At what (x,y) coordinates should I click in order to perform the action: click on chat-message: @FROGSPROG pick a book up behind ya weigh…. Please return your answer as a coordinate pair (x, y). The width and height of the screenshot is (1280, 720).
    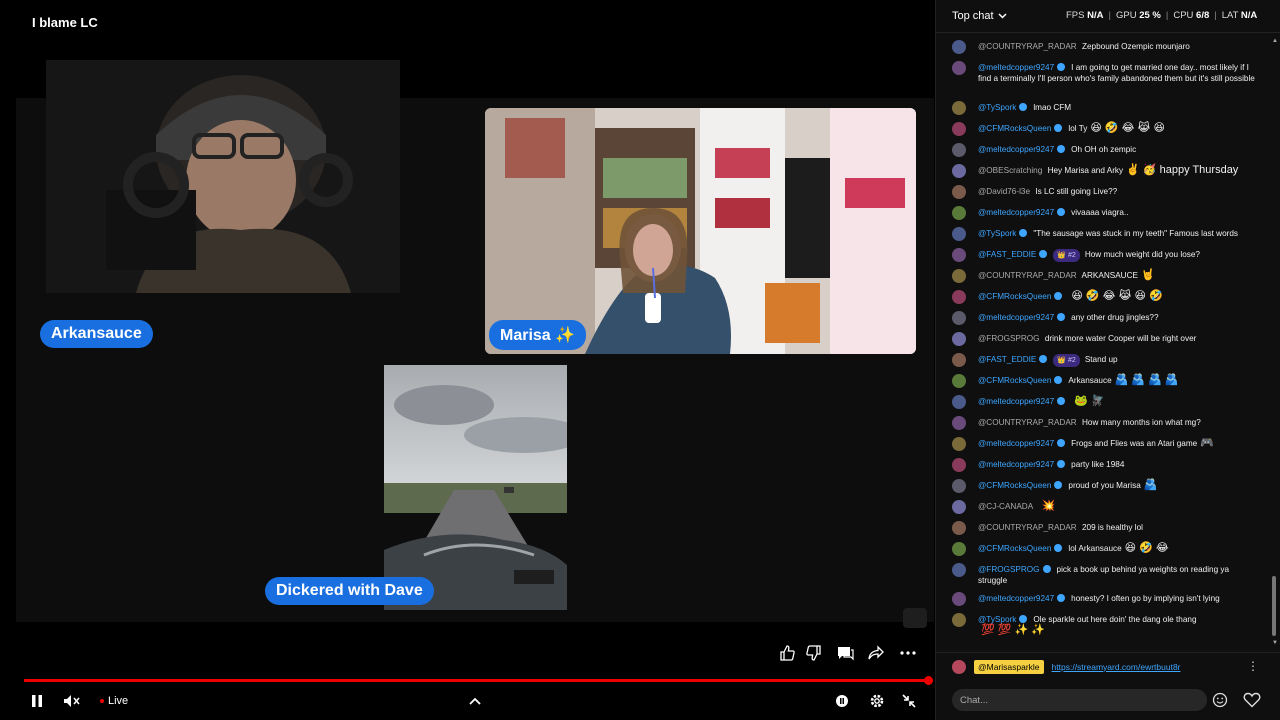
    Looking at the image, I should click on (1101, 573).